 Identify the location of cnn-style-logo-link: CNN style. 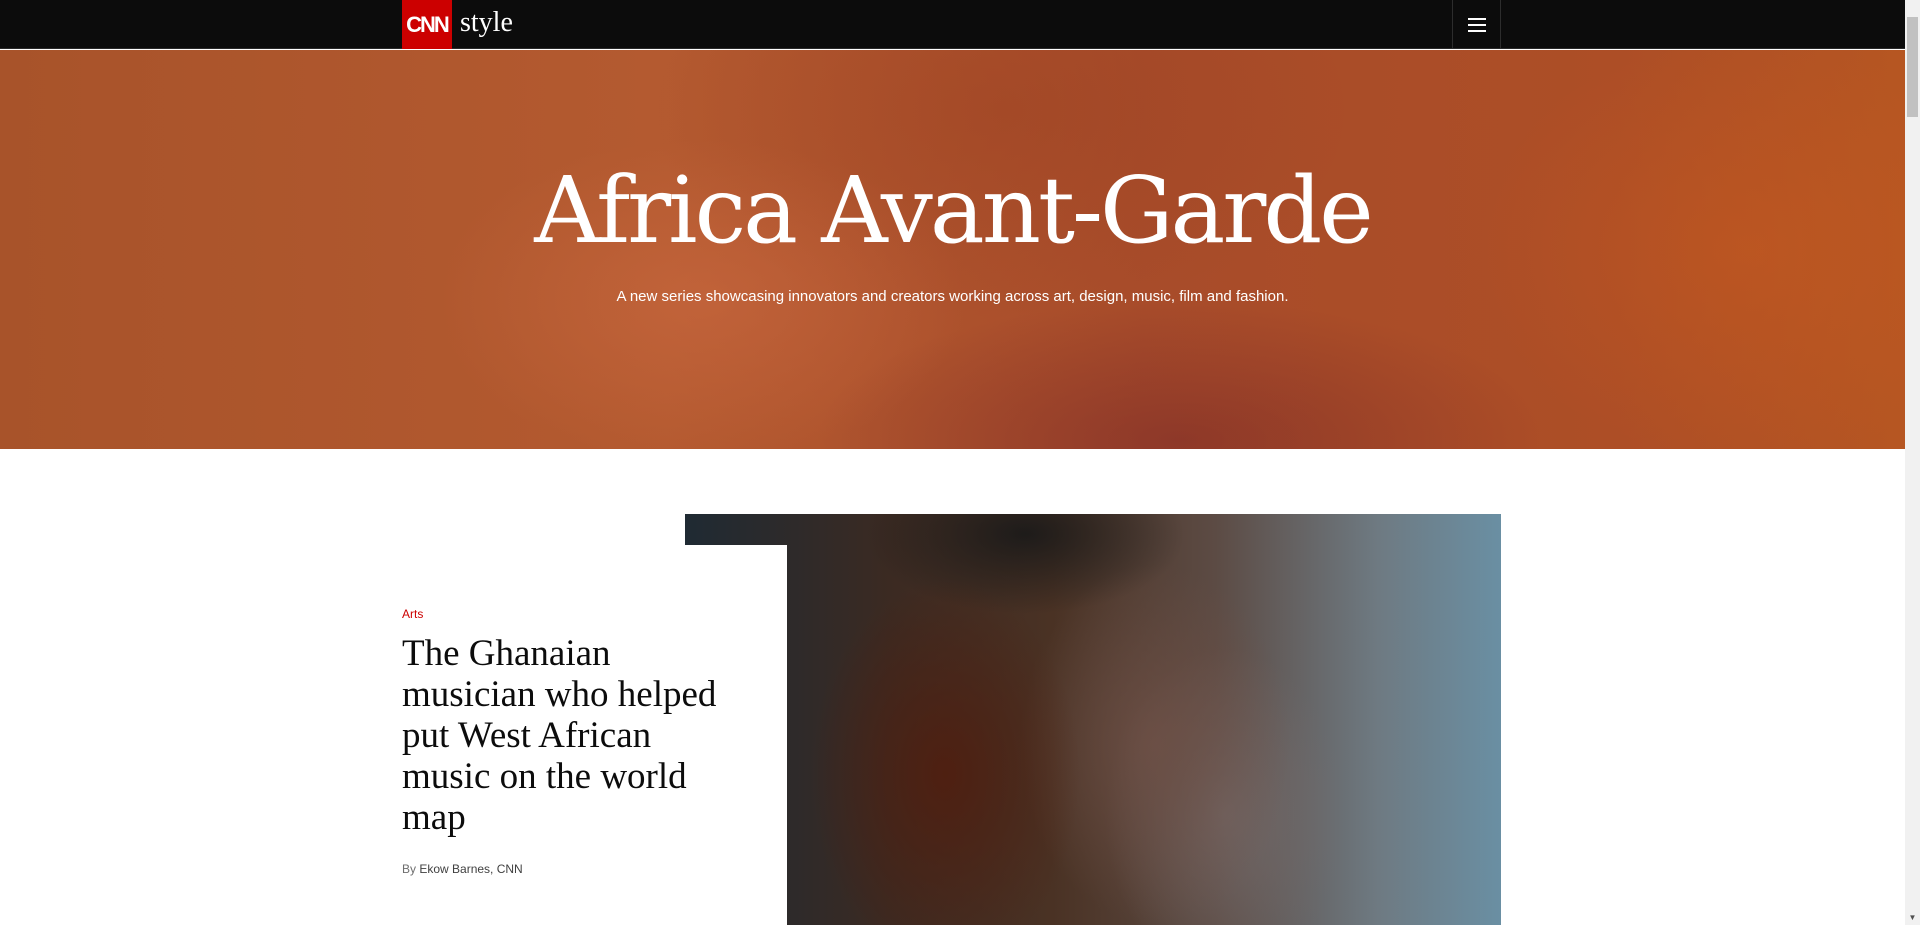
(457, 24).